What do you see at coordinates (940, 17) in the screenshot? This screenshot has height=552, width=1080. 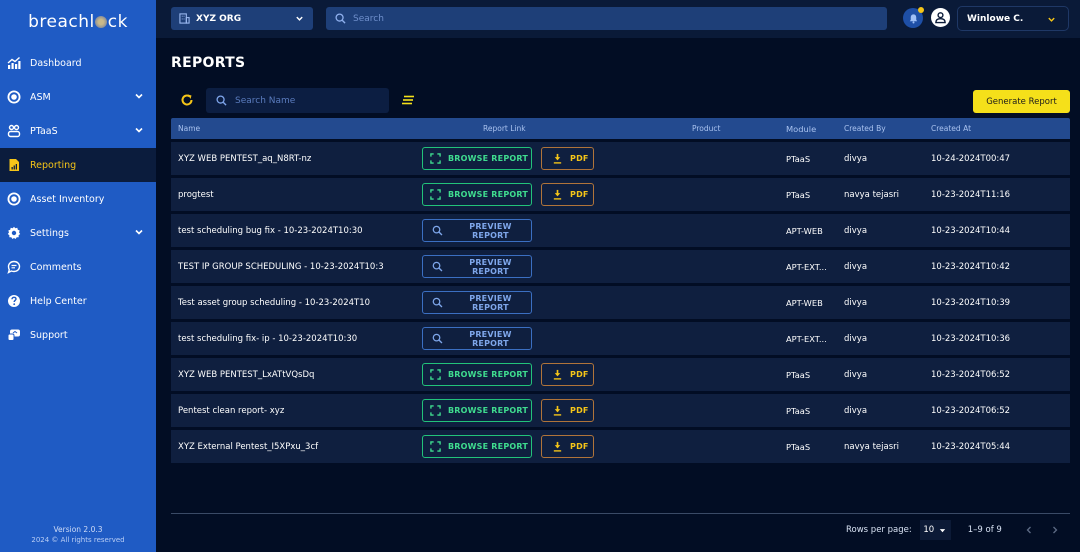 I see `user-avatar` at bounding box center [940, 17].